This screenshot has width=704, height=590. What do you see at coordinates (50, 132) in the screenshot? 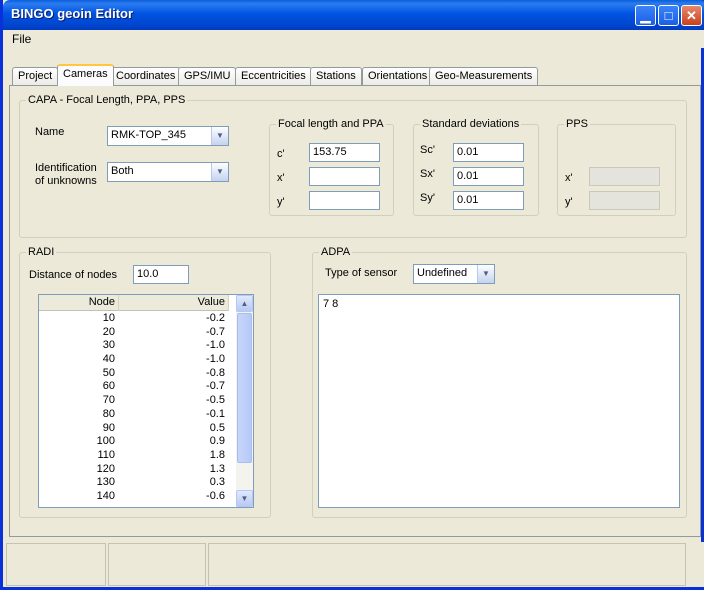
I see `name-label: Name` at bounding box center [50, 132].